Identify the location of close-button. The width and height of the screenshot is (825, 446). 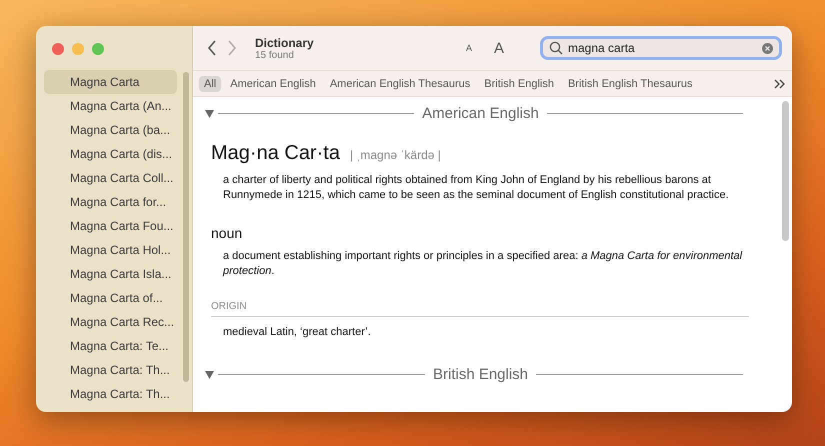
(58, 49).